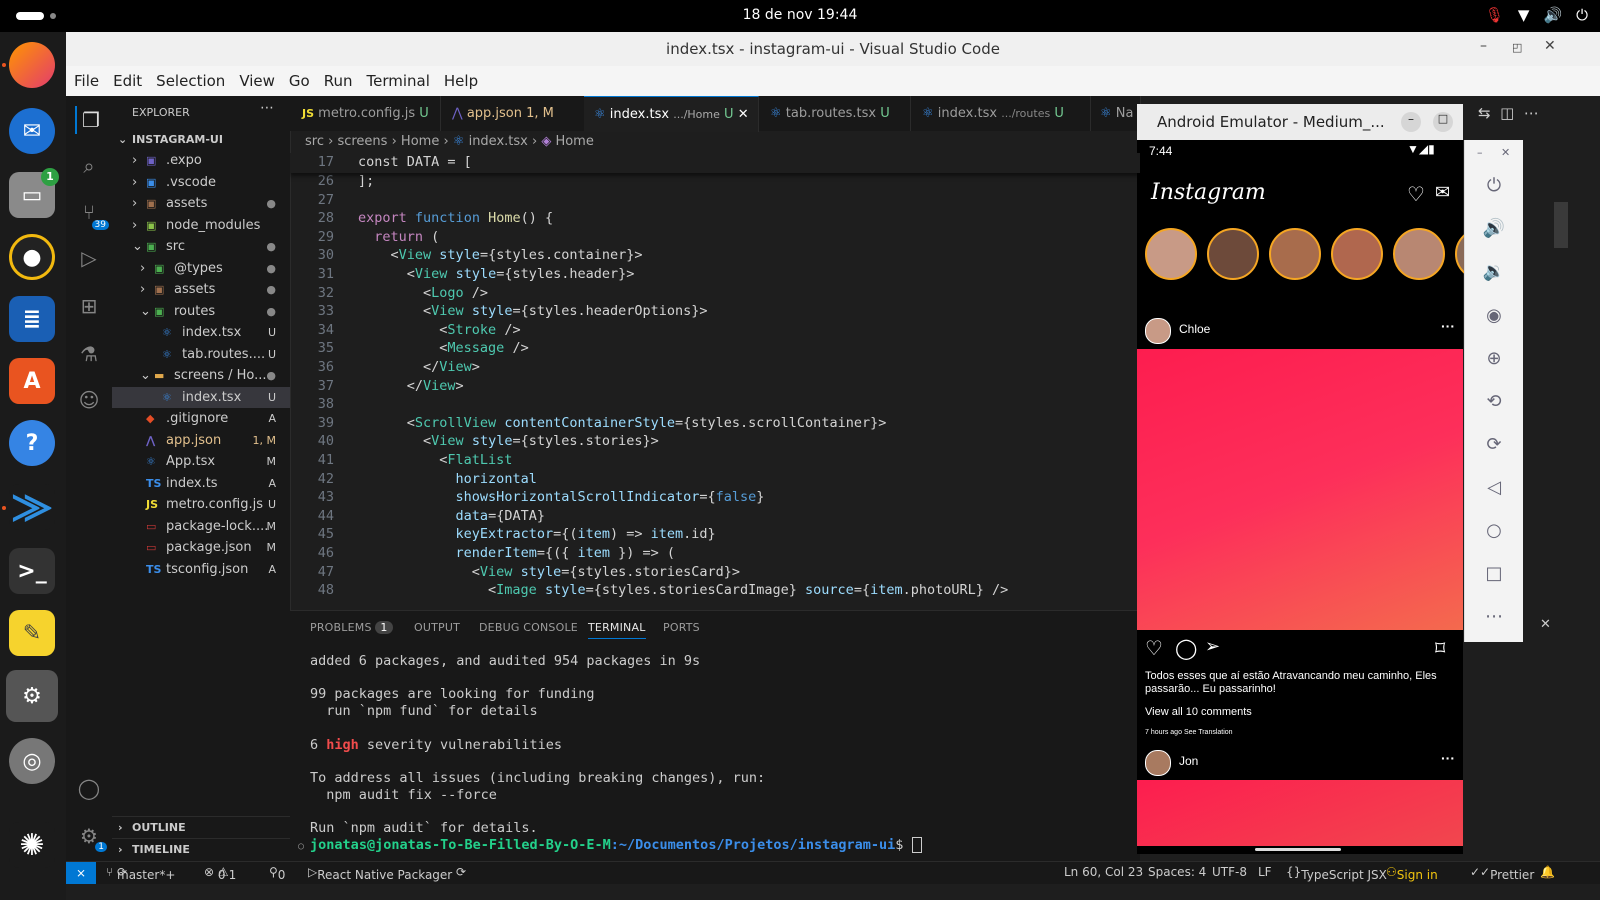 The width and height of the screenshot is (1600, 900). What do you see at coordinates (90, 120) in the screenshot?
I see `explorer-icon: ❐` at bounding box center [90, 120].